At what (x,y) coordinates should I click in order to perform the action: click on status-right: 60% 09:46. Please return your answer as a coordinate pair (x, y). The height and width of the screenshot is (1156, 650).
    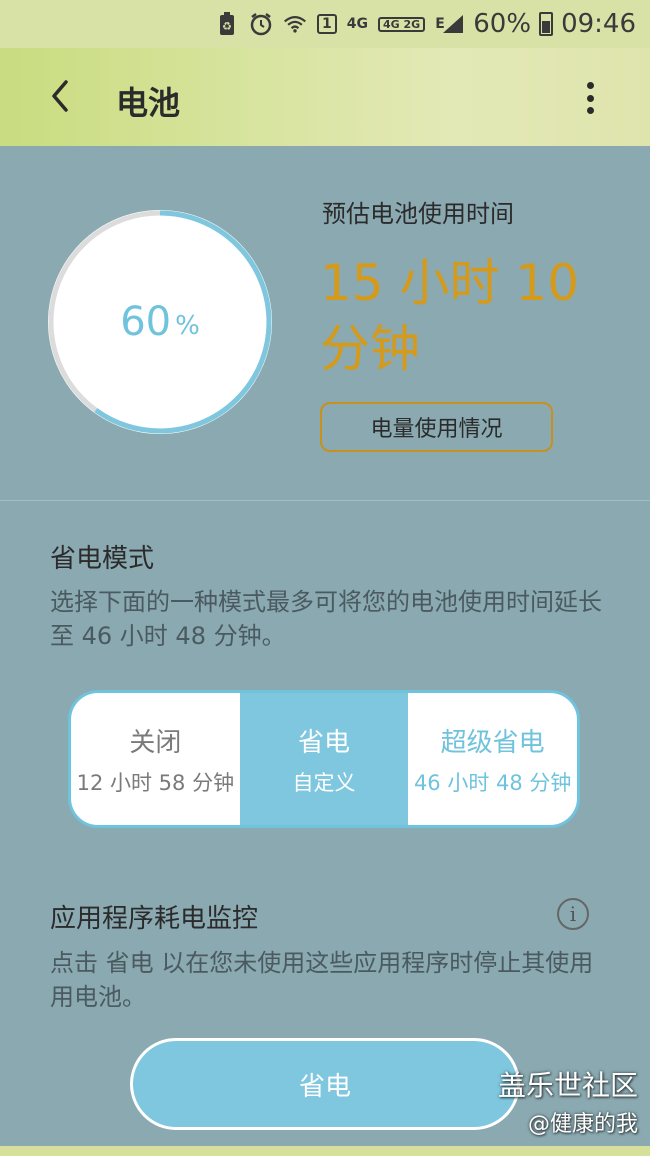
    Looking at the image, I should click on (538, 24).